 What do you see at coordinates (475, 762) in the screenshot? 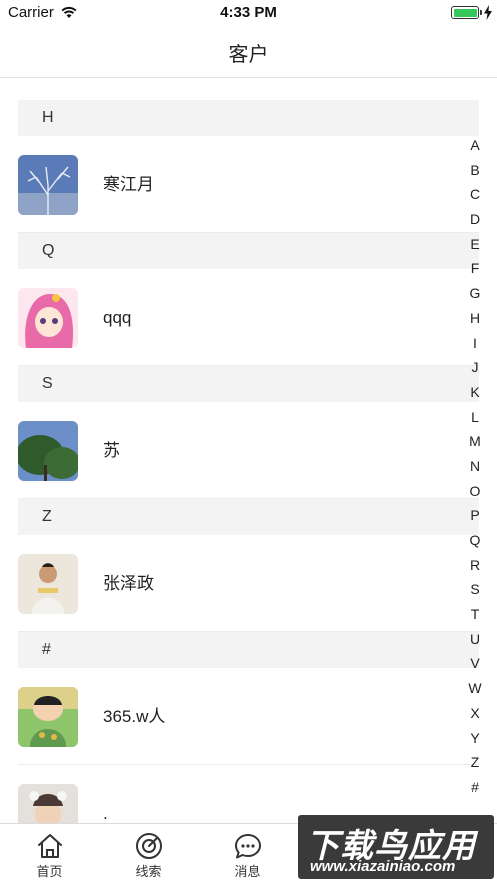
I see `index-letter: Z` at bounding box center [475, 762].